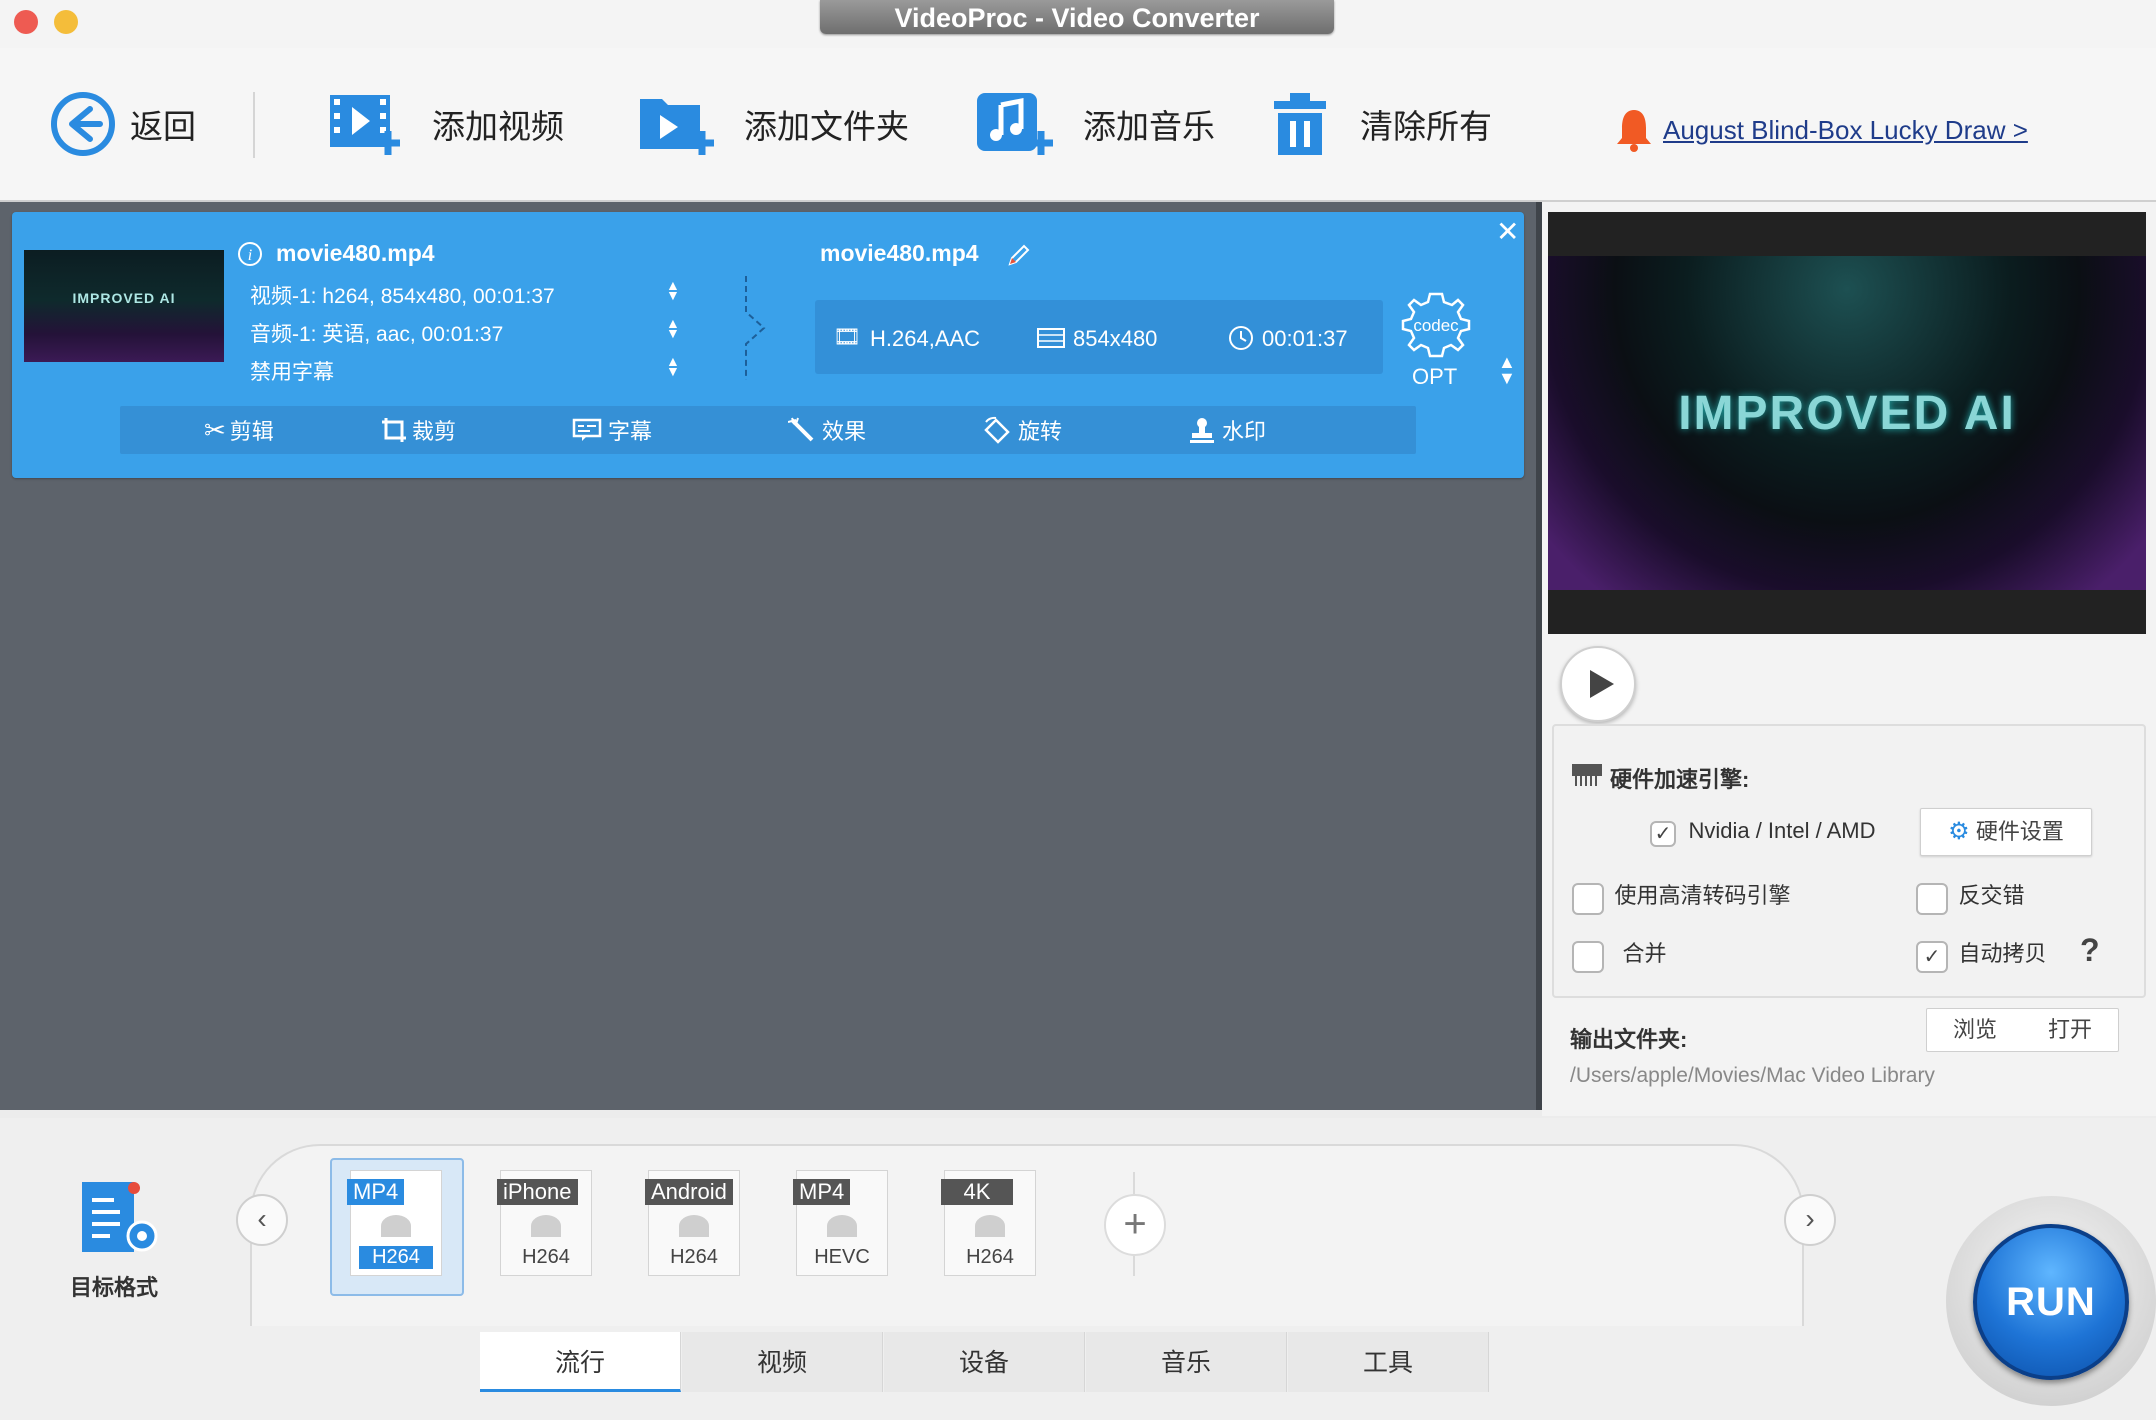  I want to click on convert-arrow-icon, so click(755, 328).